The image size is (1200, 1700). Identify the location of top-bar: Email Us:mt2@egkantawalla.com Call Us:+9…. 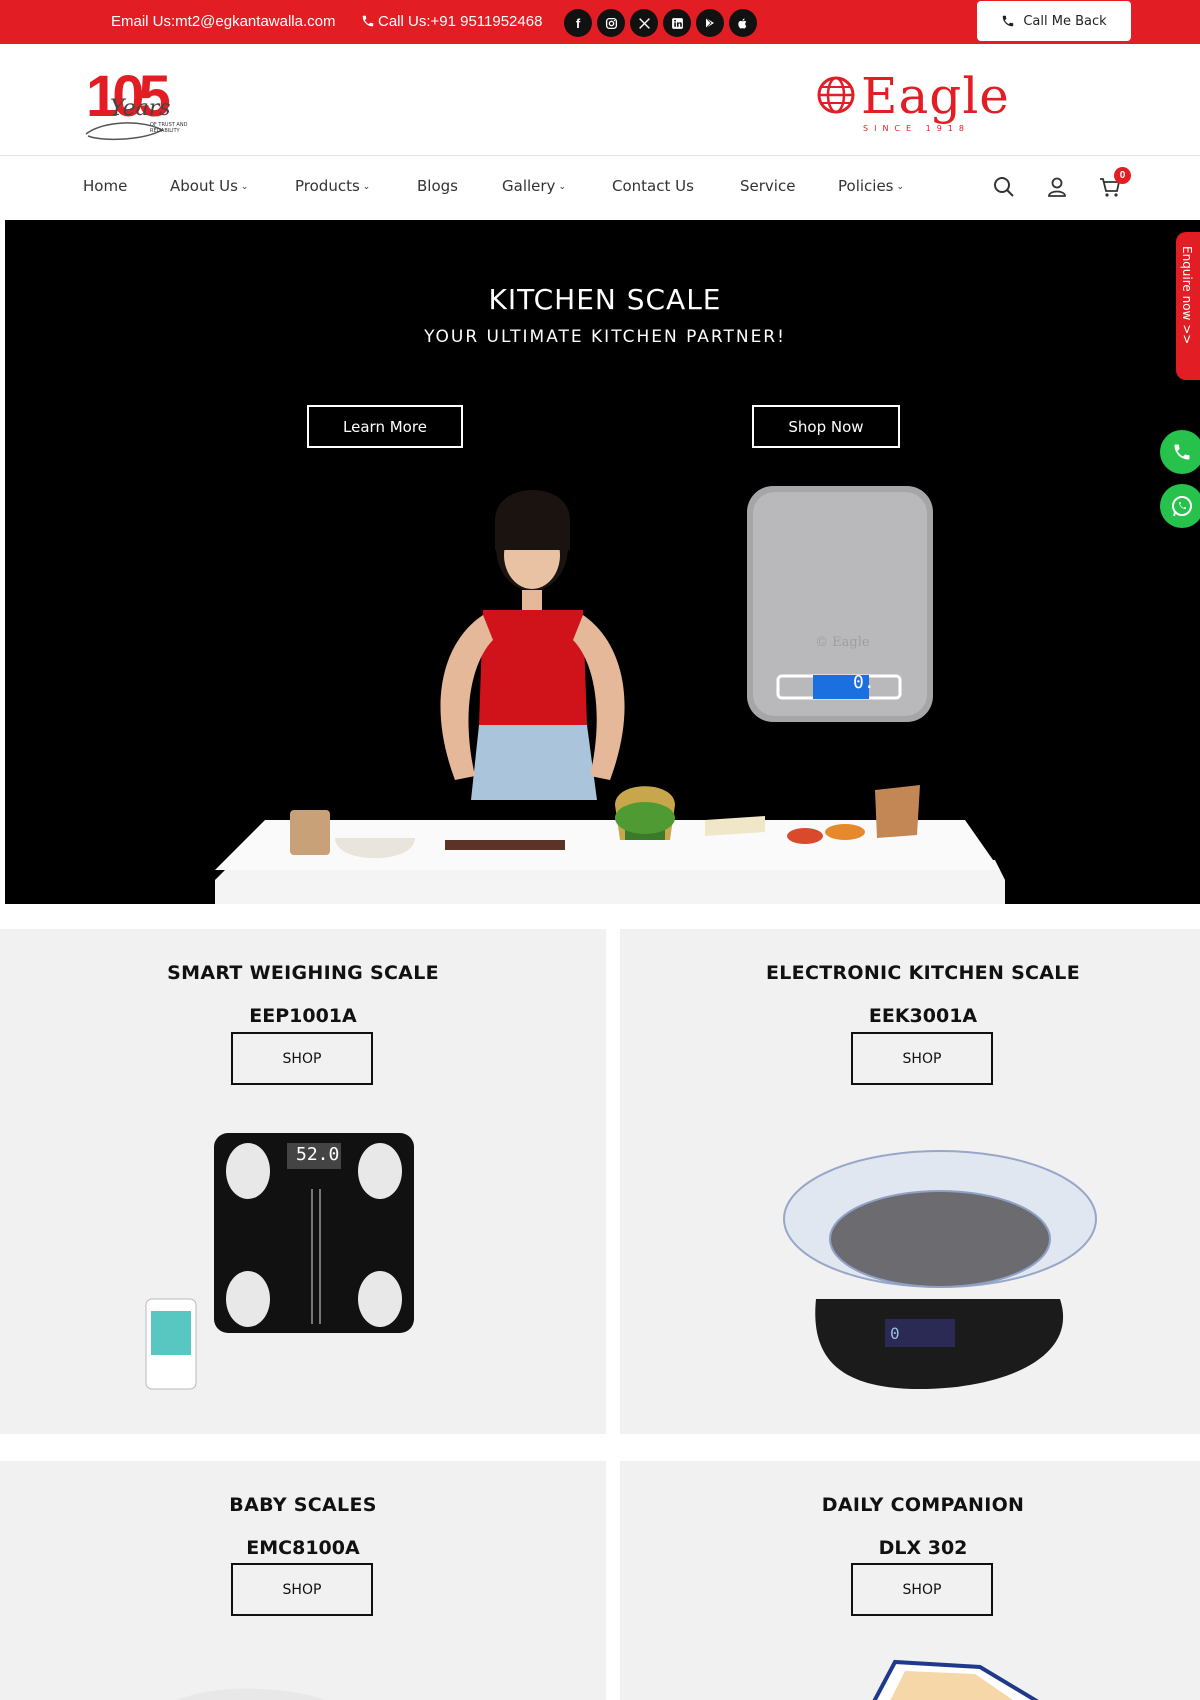
(600, 22).